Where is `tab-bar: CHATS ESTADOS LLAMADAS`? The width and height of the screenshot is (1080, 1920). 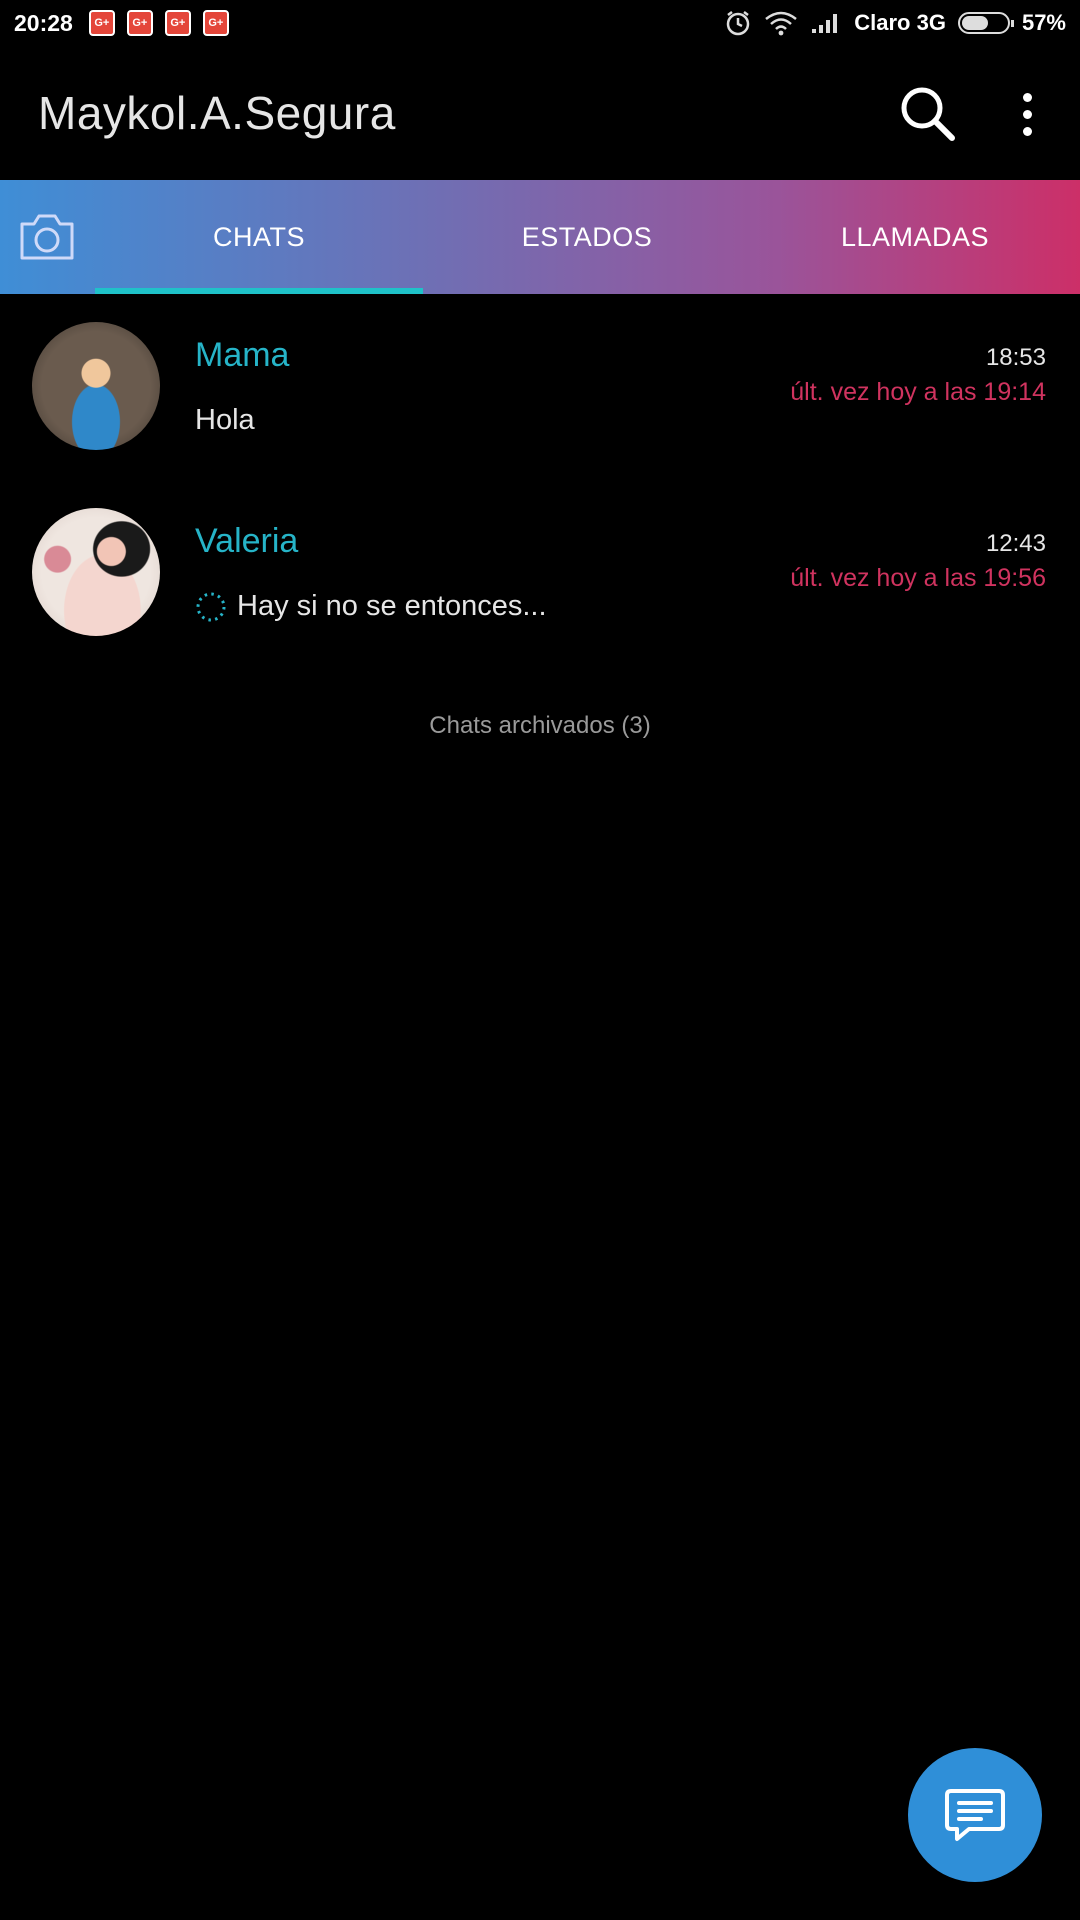
tab-bar: CHATS ESTADOS LLAMADAS is located at coordinates (540, 237).